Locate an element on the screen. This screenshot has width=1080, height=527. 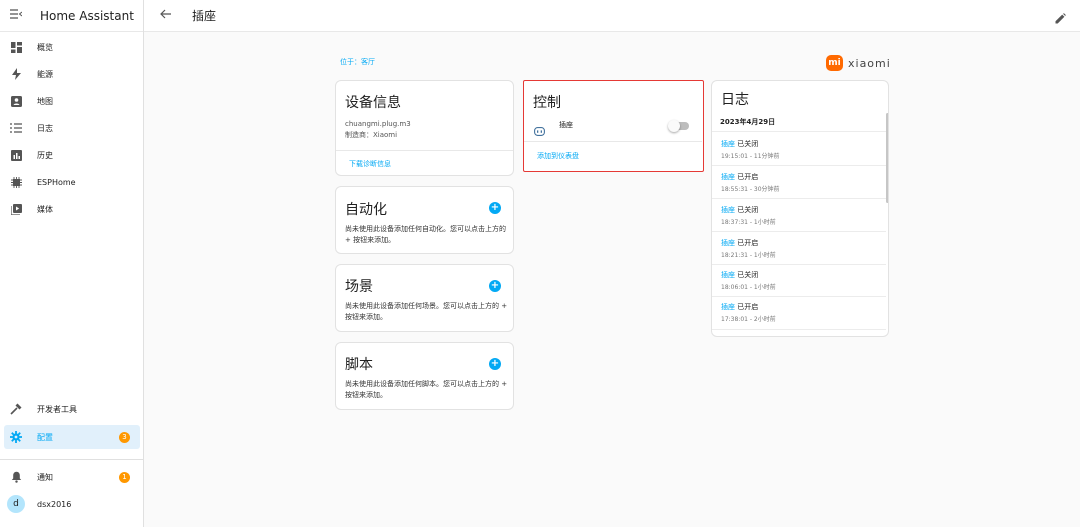
control-card: 控制 插座 添加到仪表盘 is located at coordinates (613, 126).